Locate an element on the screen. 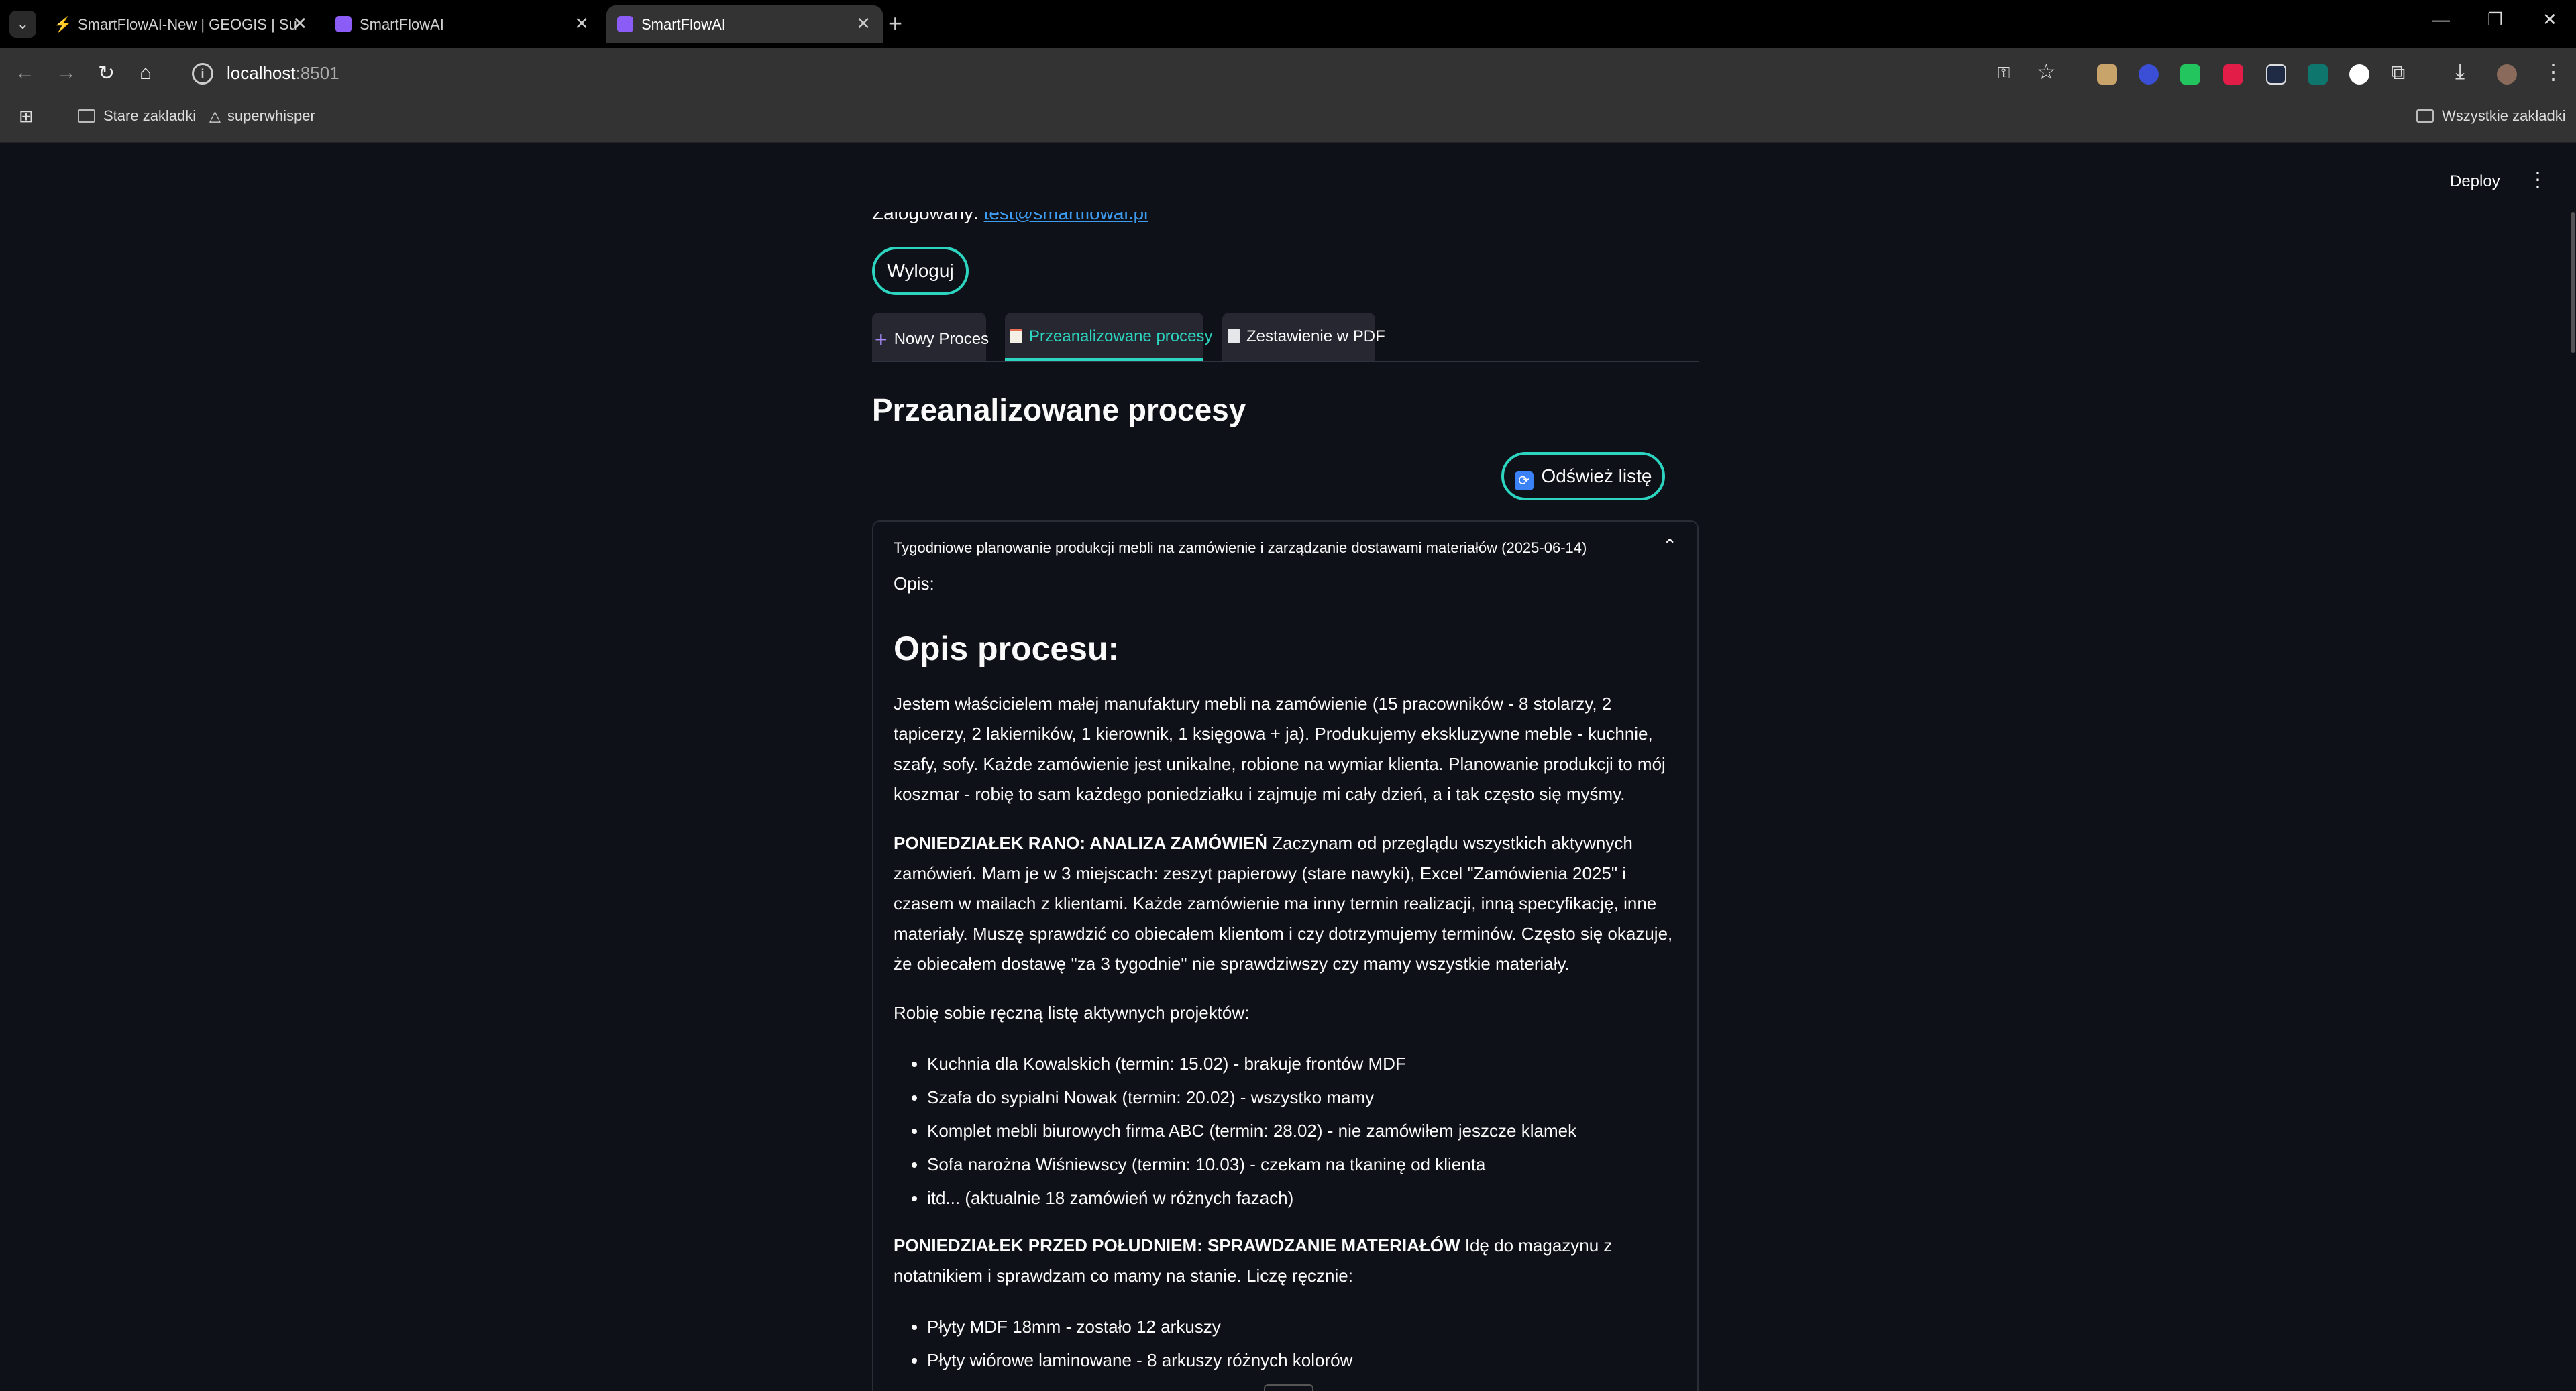 The image size is (2576, 1391). address-bar: localhost:8501 is located at coordinates (283, 73).